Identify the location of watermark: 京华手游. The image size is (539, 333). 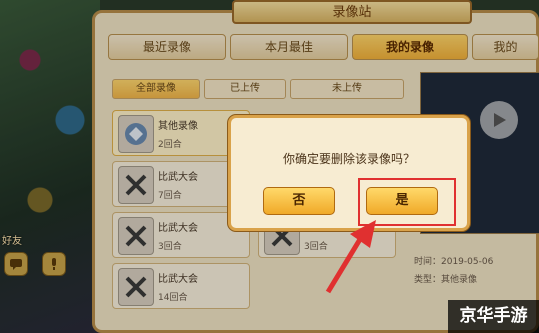
(493, 316).